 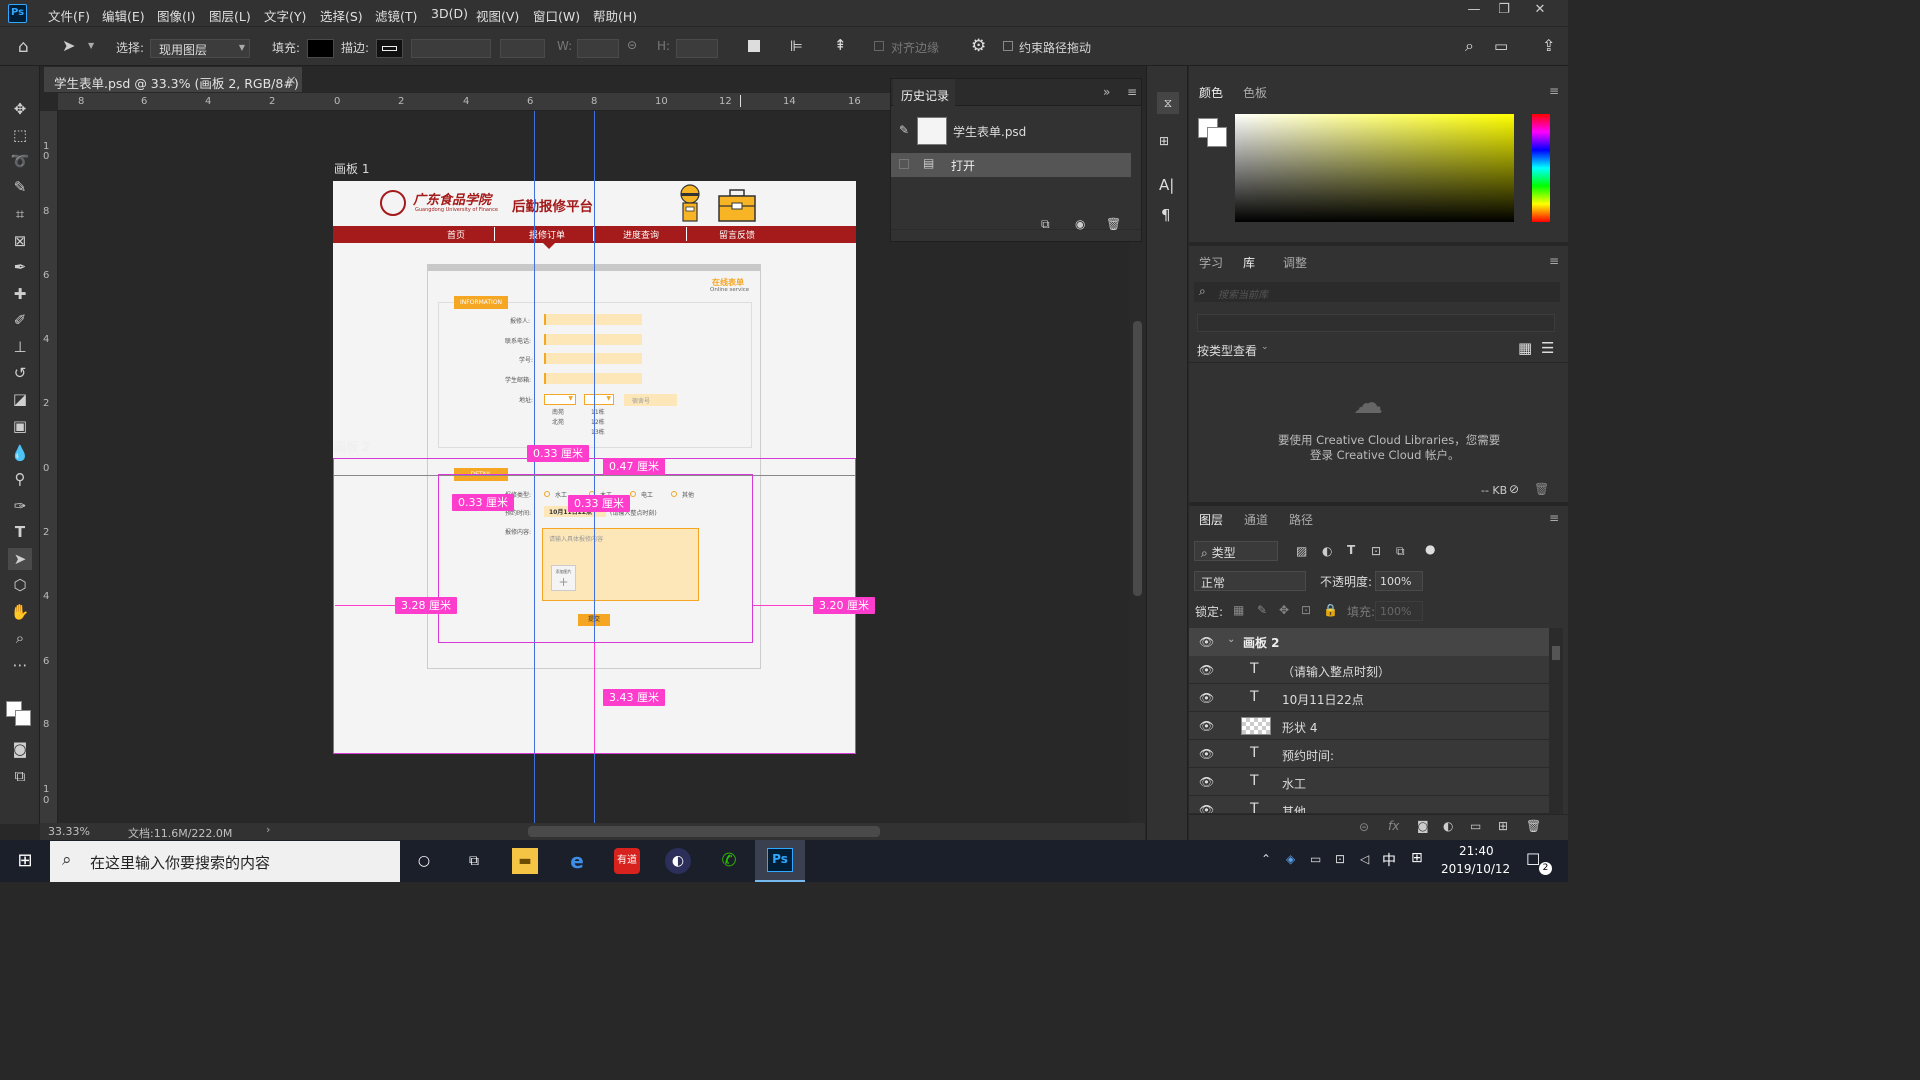 What do you see at coordinates (1284, 610) in the screenshot?
I see `lock-position-icon: ✥` at bounding box center [1284, 610].